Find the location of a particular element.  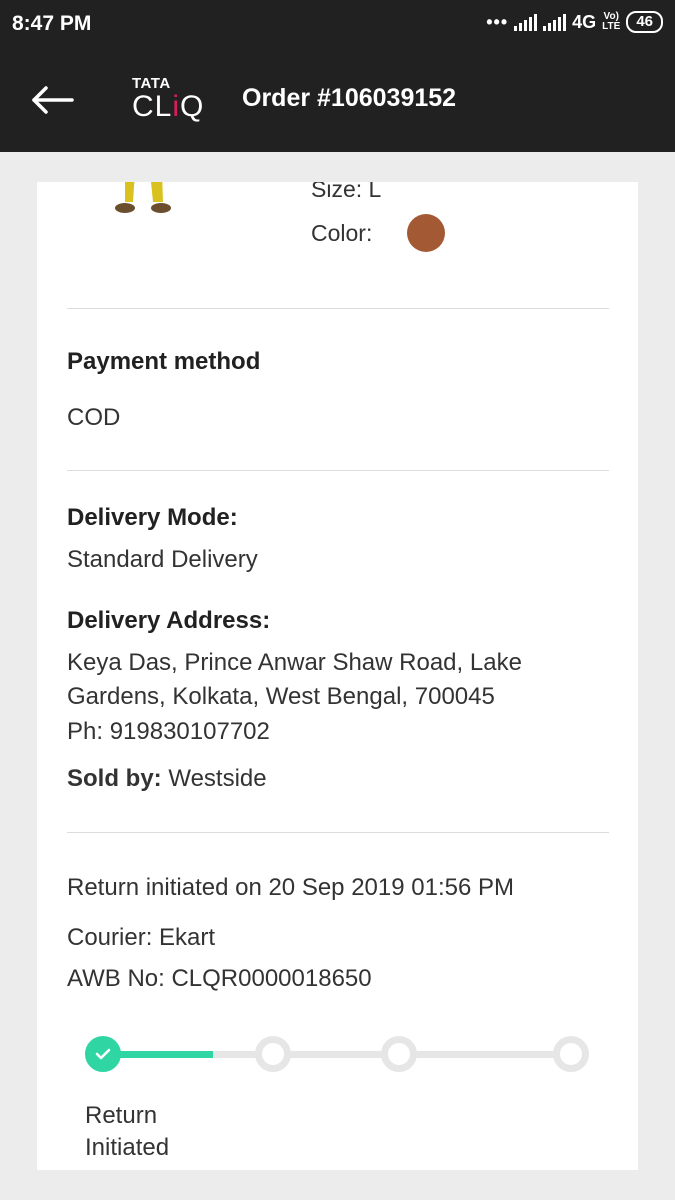

step-1-check-icon is located at coordinates (103, 1054).